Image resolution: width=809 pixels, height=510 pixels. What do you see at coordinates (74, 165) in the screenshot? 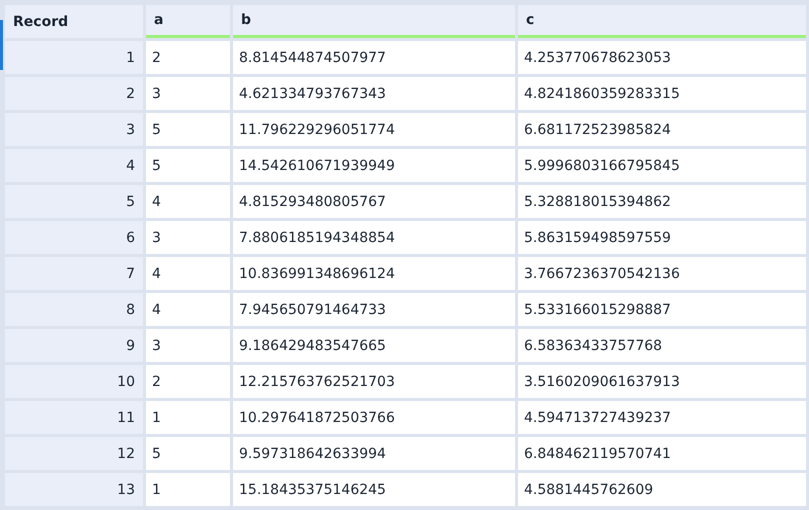
I see `record-number: 4` at bounding box center [74, 165].